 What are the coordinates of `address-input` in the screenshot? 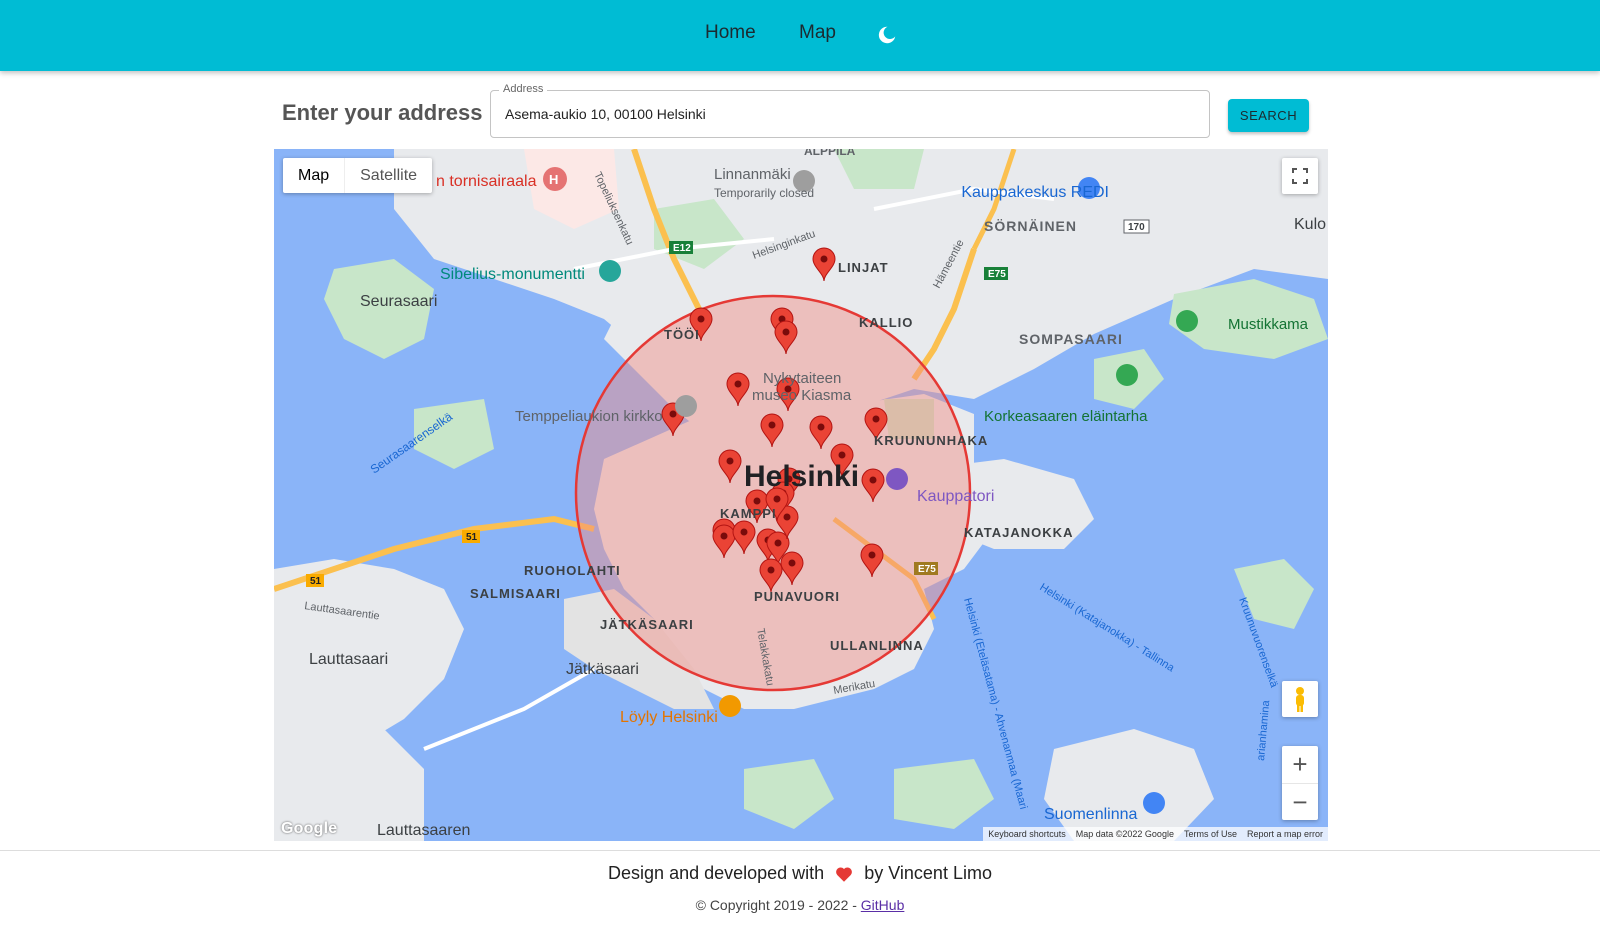 It's located at (850, 114).